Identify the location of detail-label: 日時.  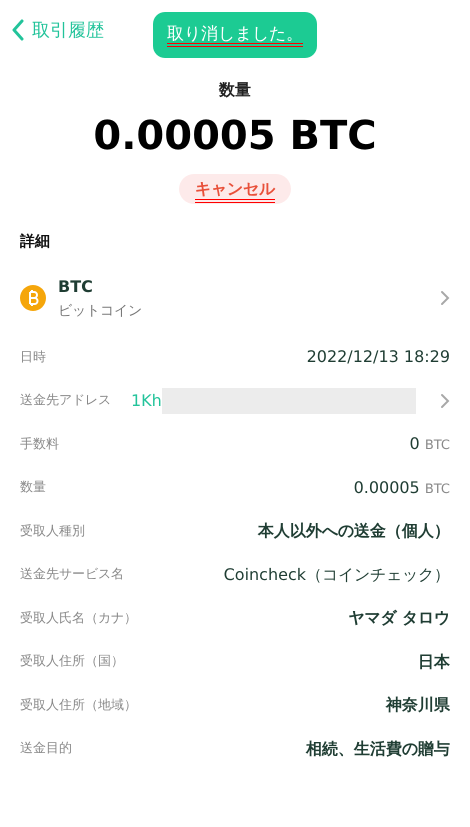
(33, 357).